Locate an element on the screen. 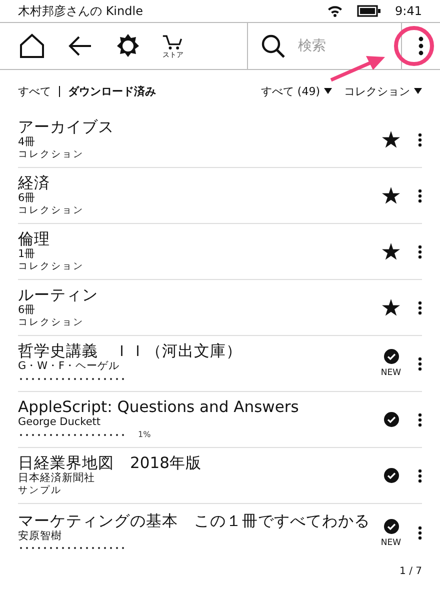 The width and height of the screenshot is (440, 594). annotation-arrow is located at coordinates (357, 69).